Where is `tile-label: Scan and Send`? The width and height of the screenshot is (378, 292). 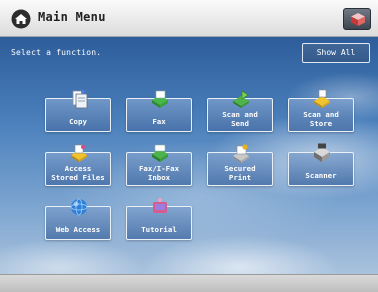
tile-label: Scan and Send is located at coordinates (240, 119).